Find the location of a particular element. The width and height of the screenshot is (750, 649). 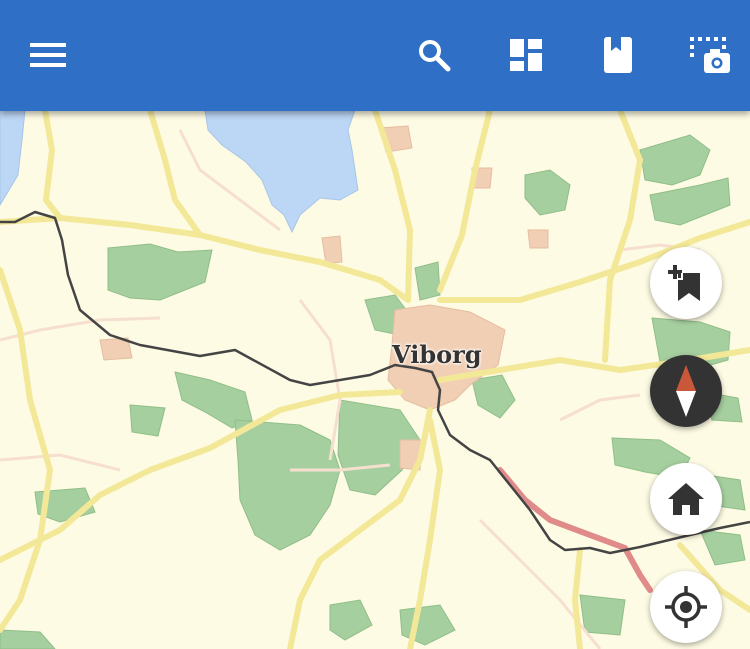

dashboard-button is located at coordinates (526, 55).